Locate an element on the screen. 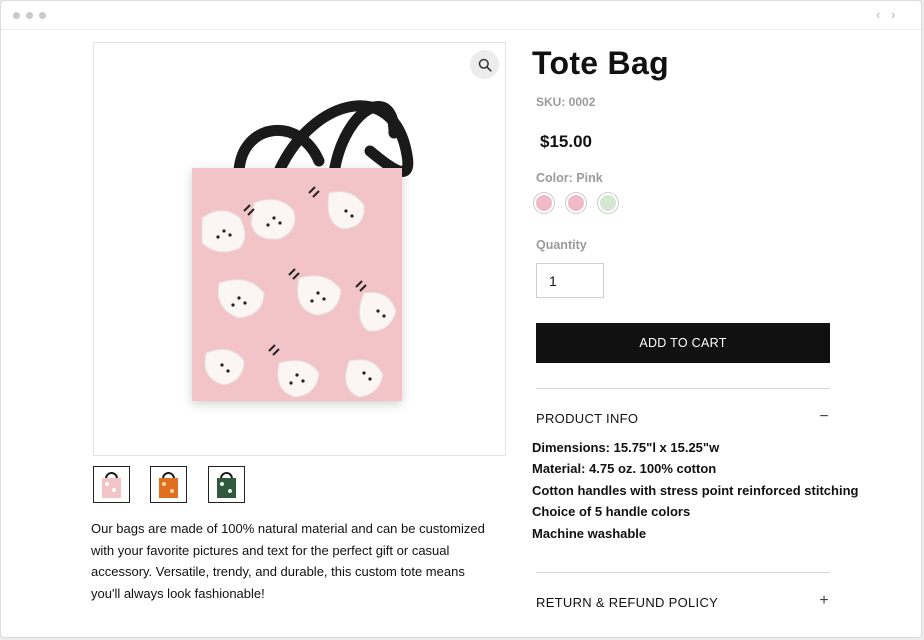 This screenshot has height=640, width=924. quantity-input is located at coordinates (570, 280).